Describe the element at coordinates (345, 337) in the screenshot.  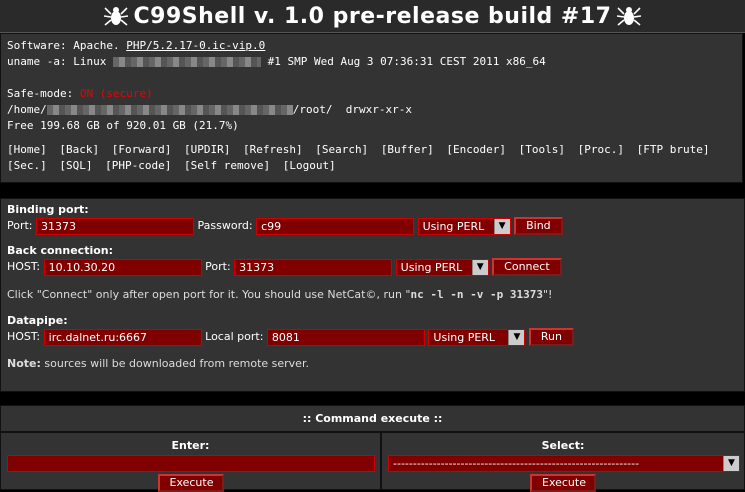
I see `datapipe-local-port-input: 8081` at that location.